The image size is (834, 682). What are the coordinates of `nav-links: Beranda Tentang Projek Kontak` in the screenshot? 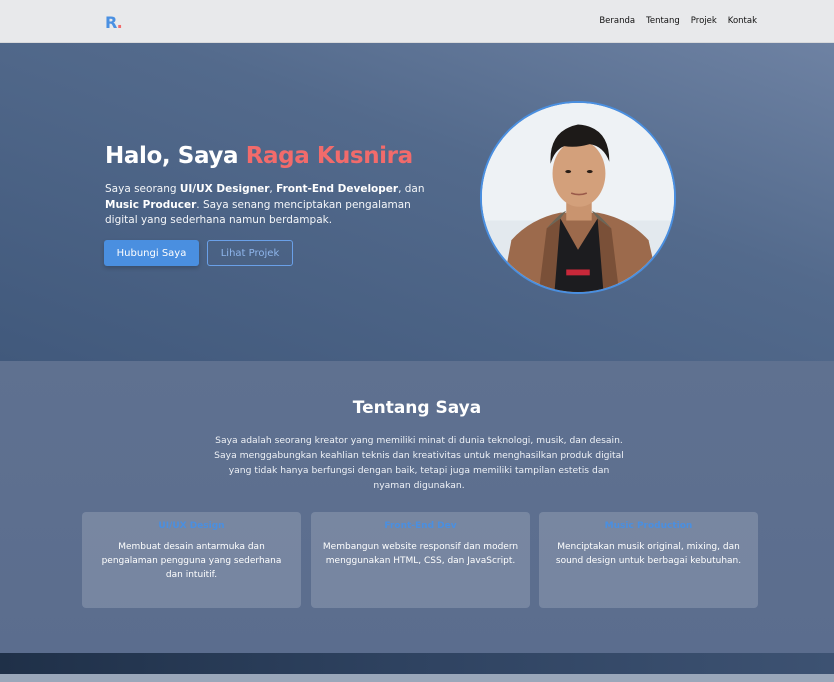 It's located at (678, 21).